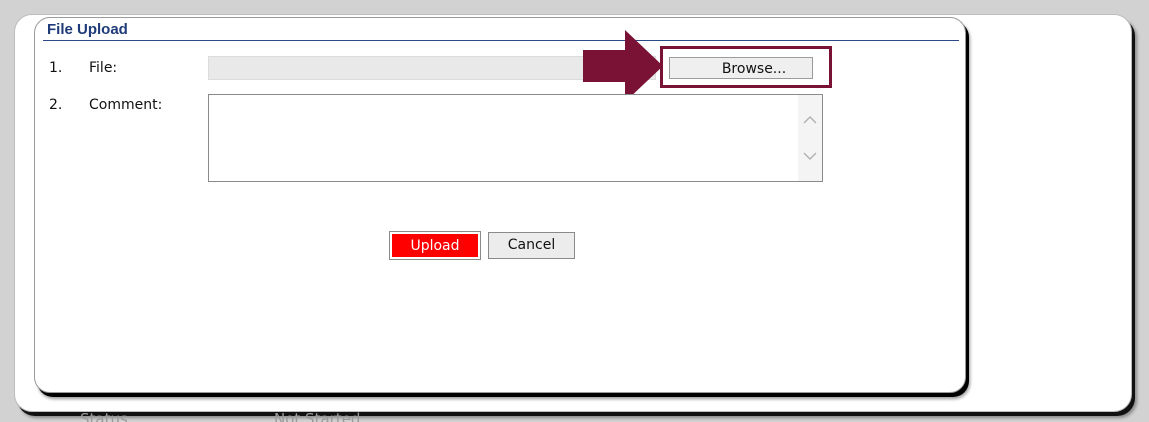 The width and height of the screenshot is (1149, 422). What do you see at coordinates (103, 68) in the screenshot?
I see `file-label: File:` at bounding box center [103, 68].